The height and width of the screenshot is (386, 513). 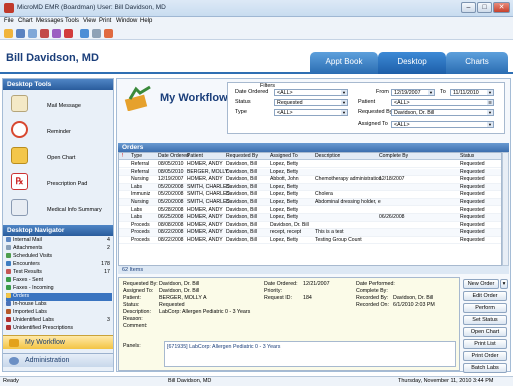 I want to click on close-button: ✕, so click(x=501, y=7).